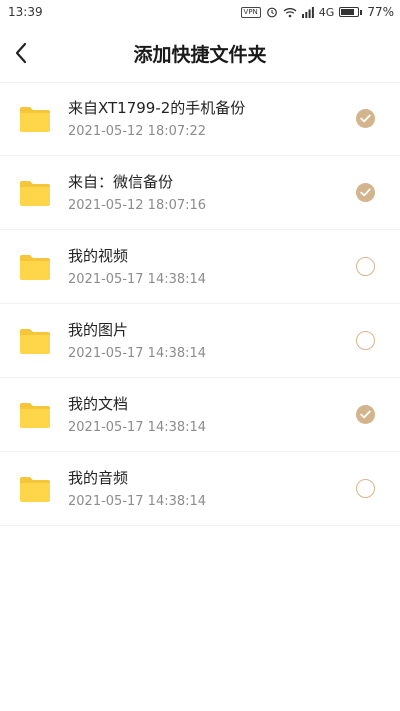  Describe the element at coordinates (98, 403) in the screenshot. I see `folder-name: 我的文档` at that location.